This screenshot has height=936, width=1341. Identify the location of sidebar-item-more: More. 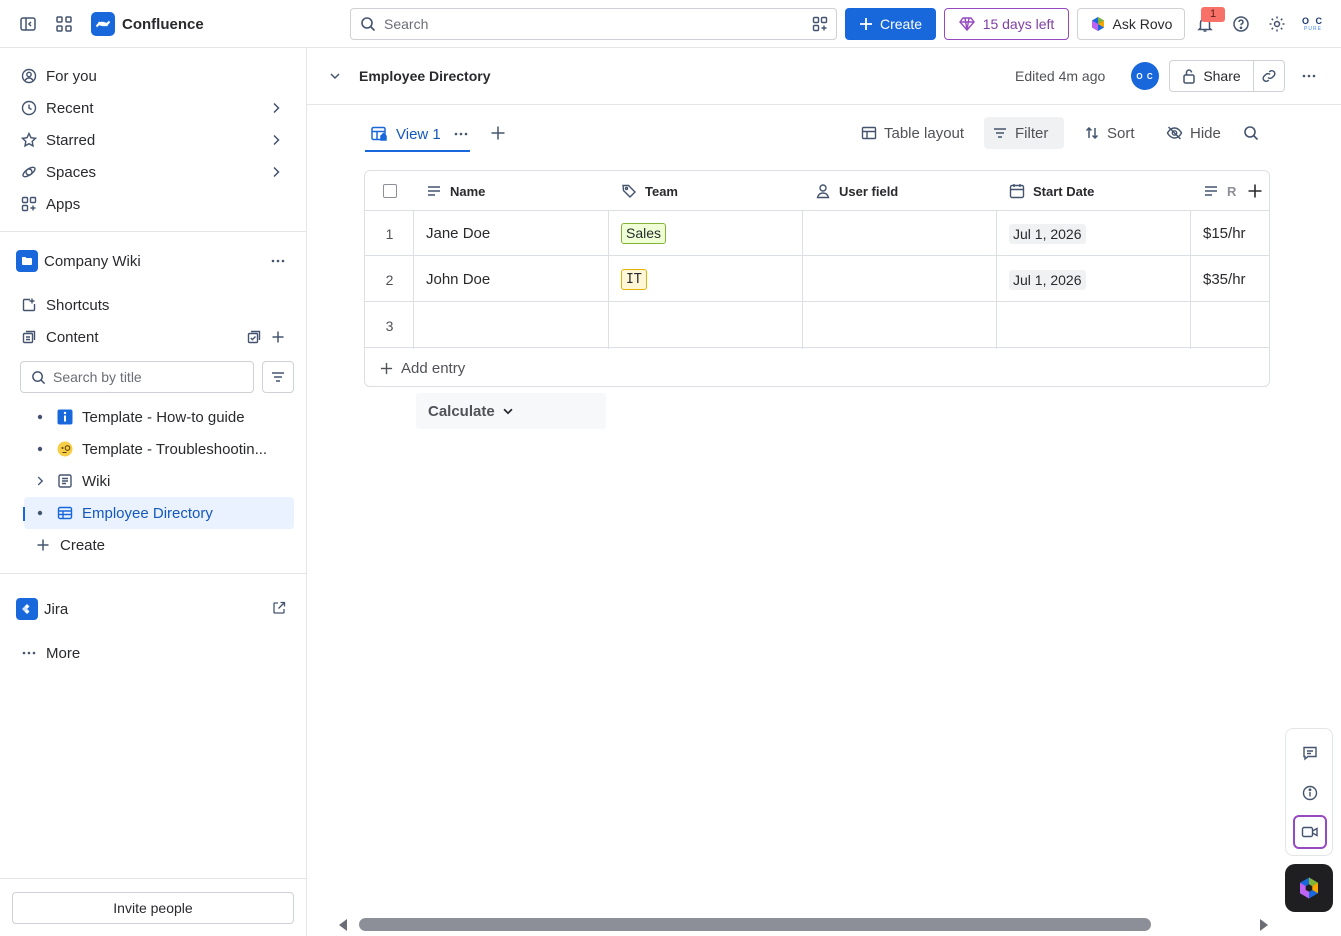
(153, 653).